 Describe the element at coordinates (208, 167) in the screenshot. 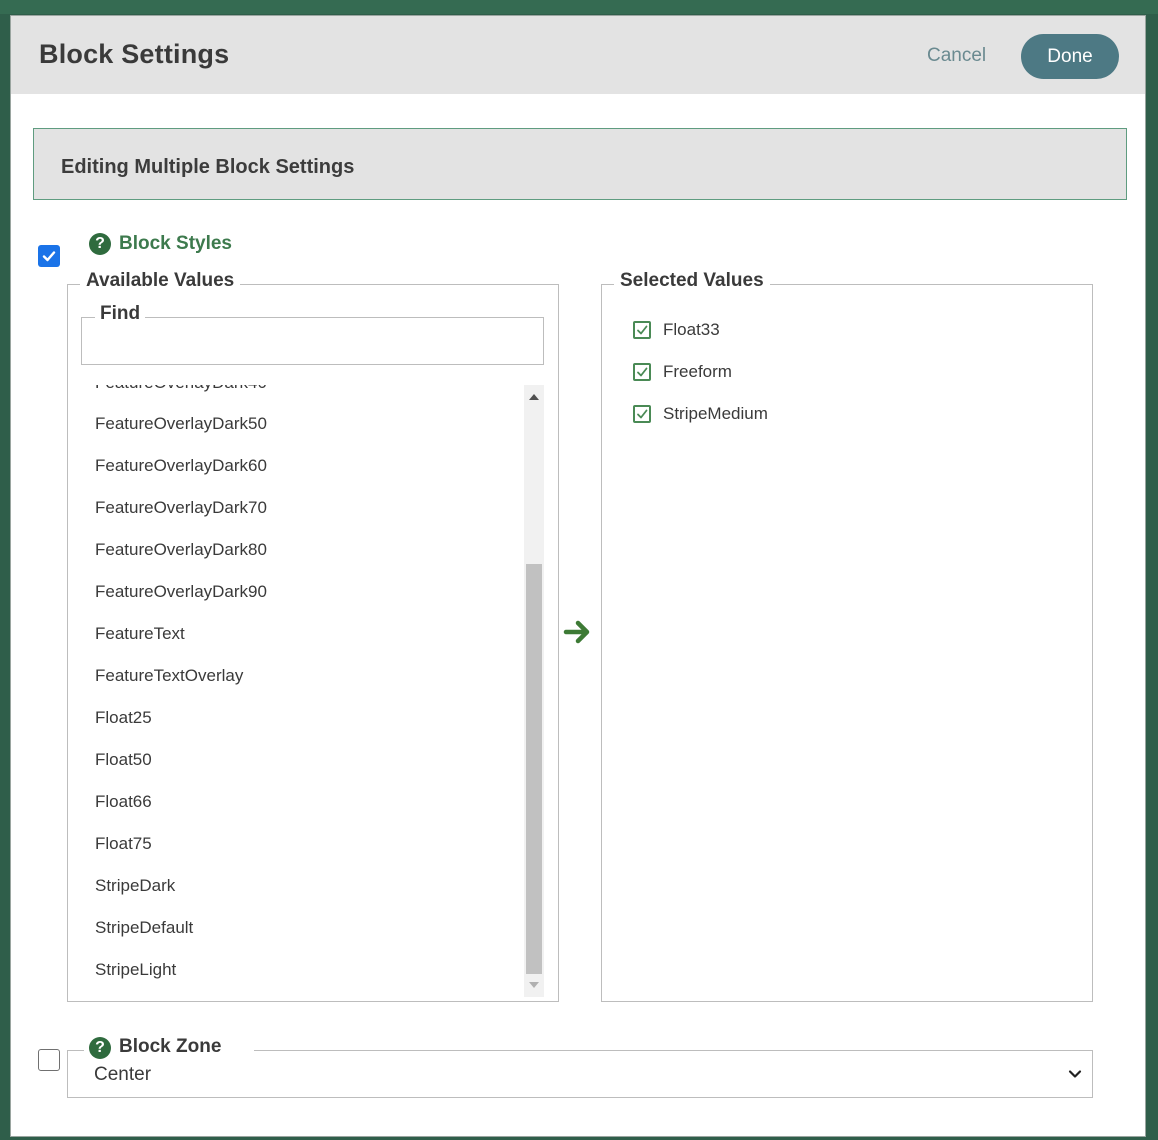

I see `notice-text: Editing Multiple Block Settings` at that location.